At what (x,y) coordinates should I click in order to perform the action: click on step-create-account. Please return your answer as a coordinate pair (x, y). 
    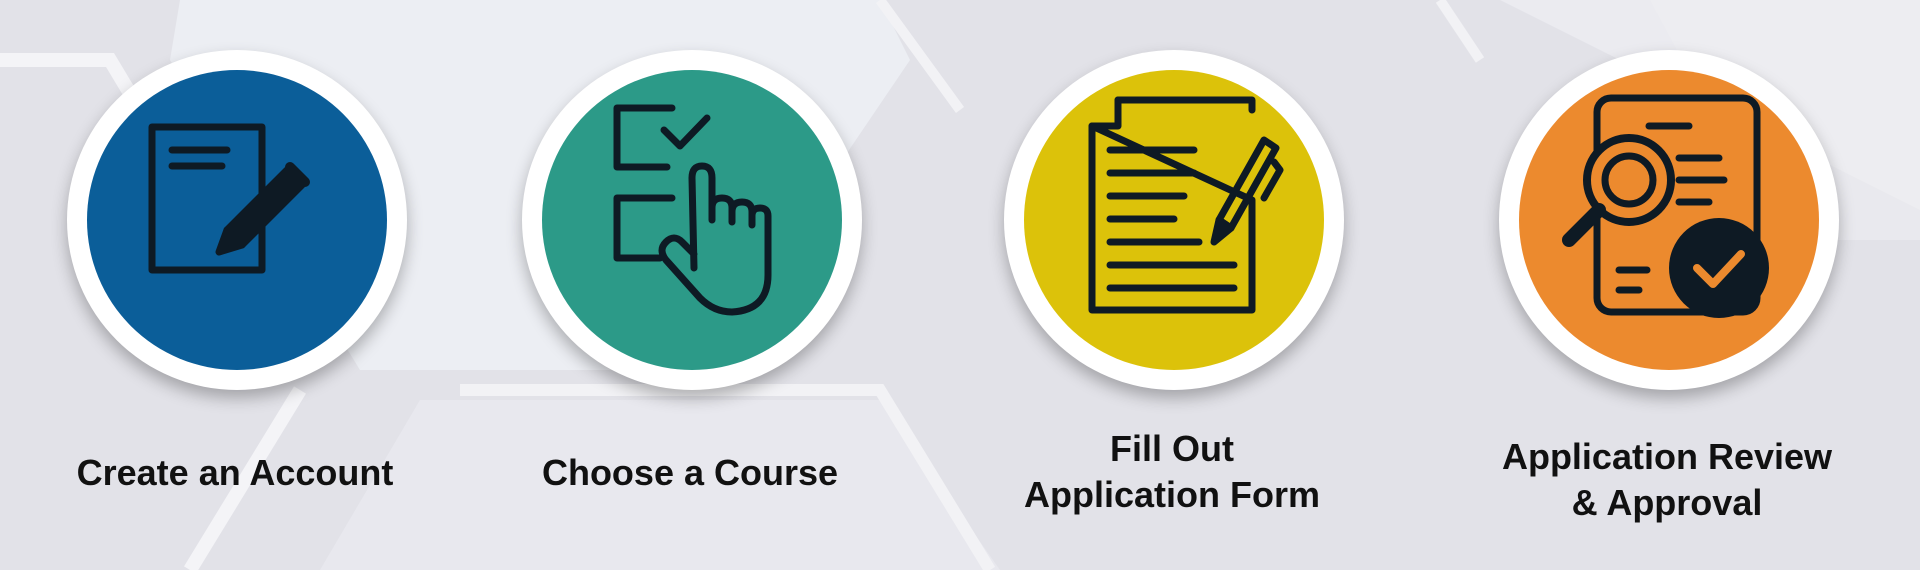
    Looking at the image, I should click on (237, 220).